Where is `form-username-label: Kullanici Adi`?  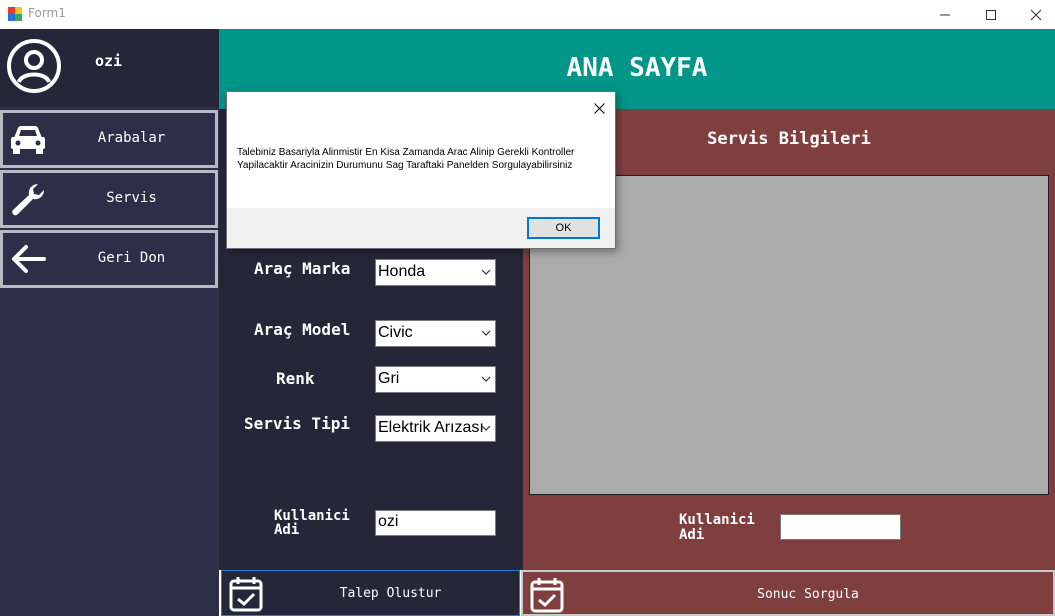
form-username-label: Kullanici Adi is located at coordinates (312, 523).